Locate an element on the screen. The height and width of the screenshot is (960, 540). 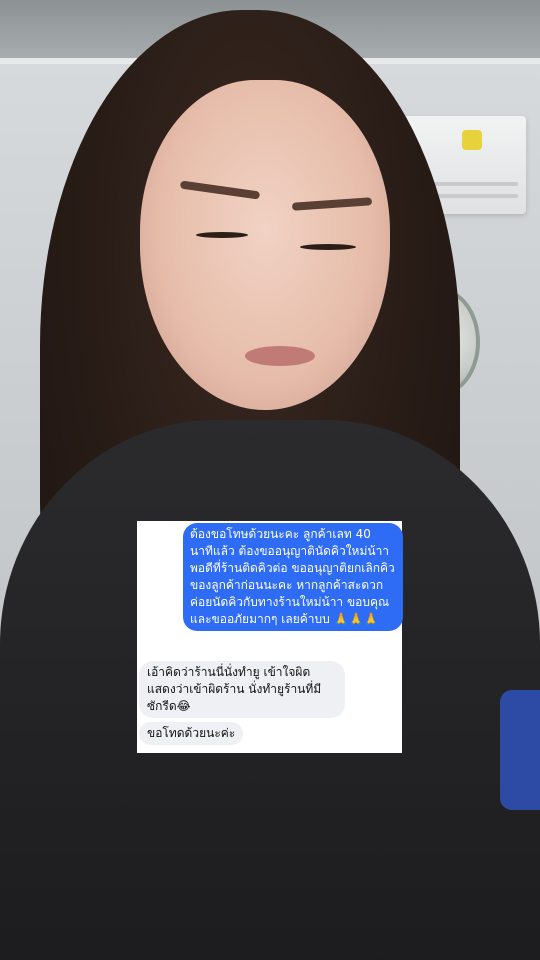
lips is located at coordinates (280, 356).